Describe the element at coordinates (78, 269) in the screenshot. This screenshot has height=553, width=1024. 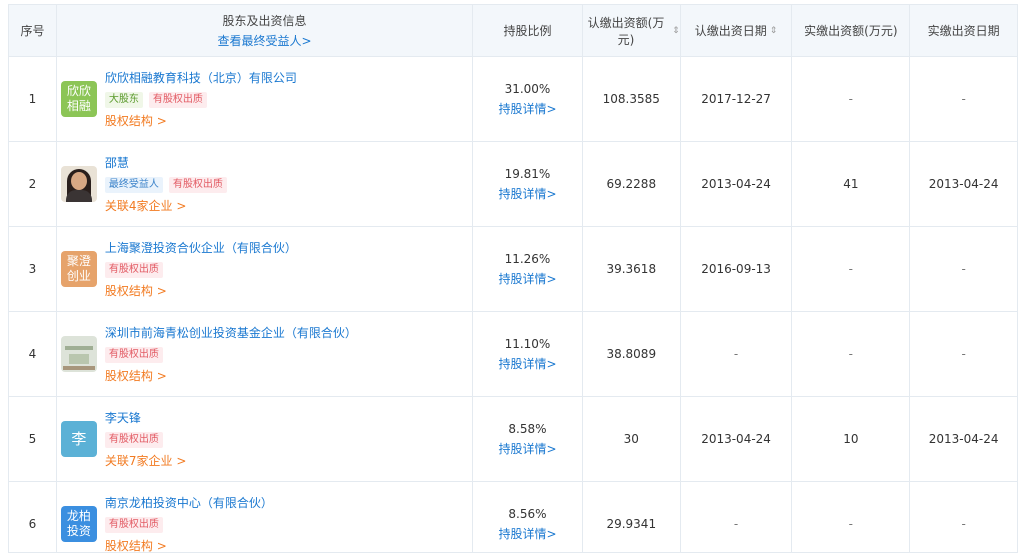
I see `company-logo: 聚澄创业` at that location.